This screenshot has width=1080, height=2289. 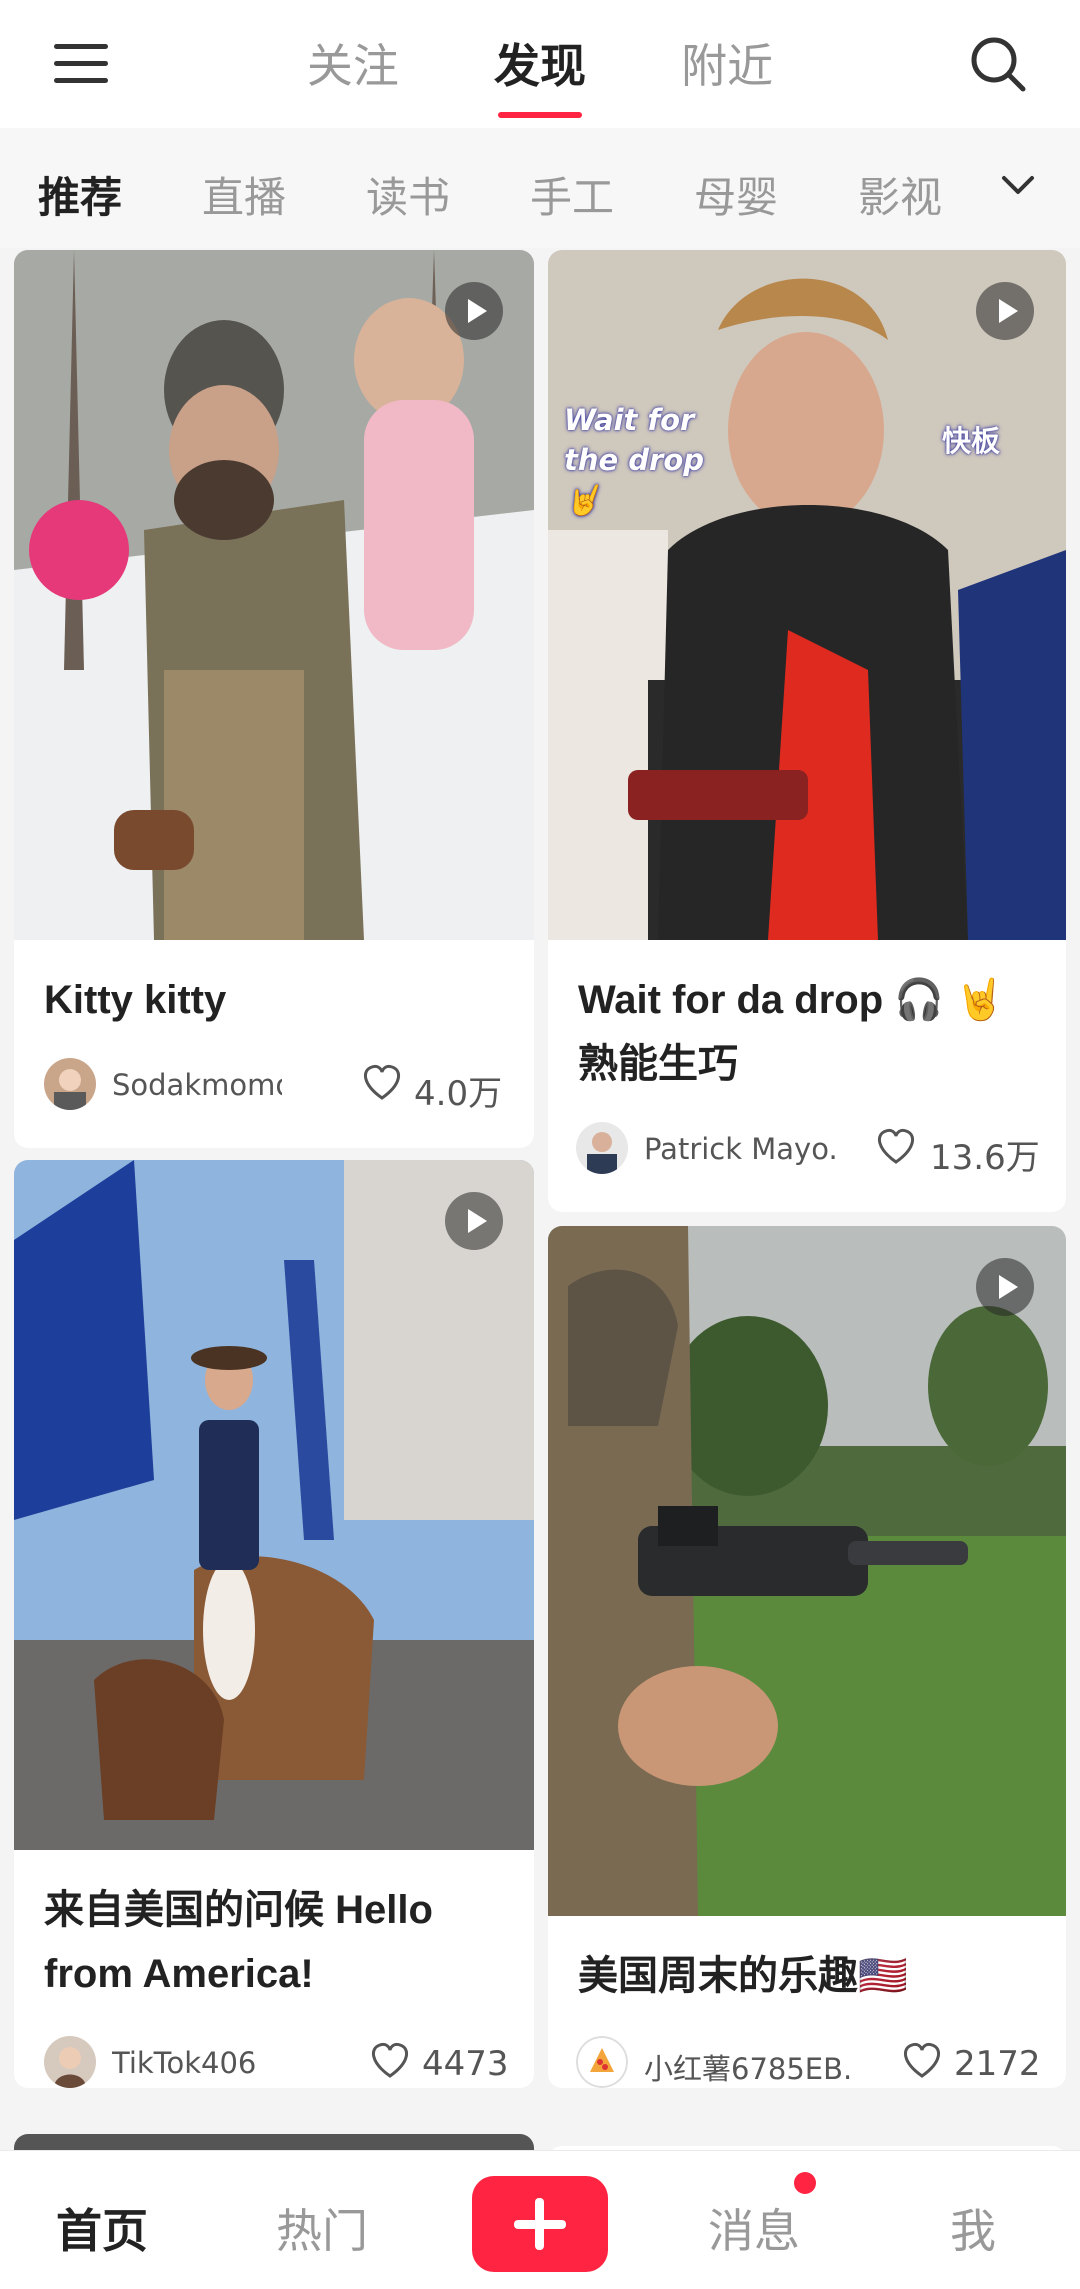 I want to click on like-count: 2172, so click(x=997, y=2064).